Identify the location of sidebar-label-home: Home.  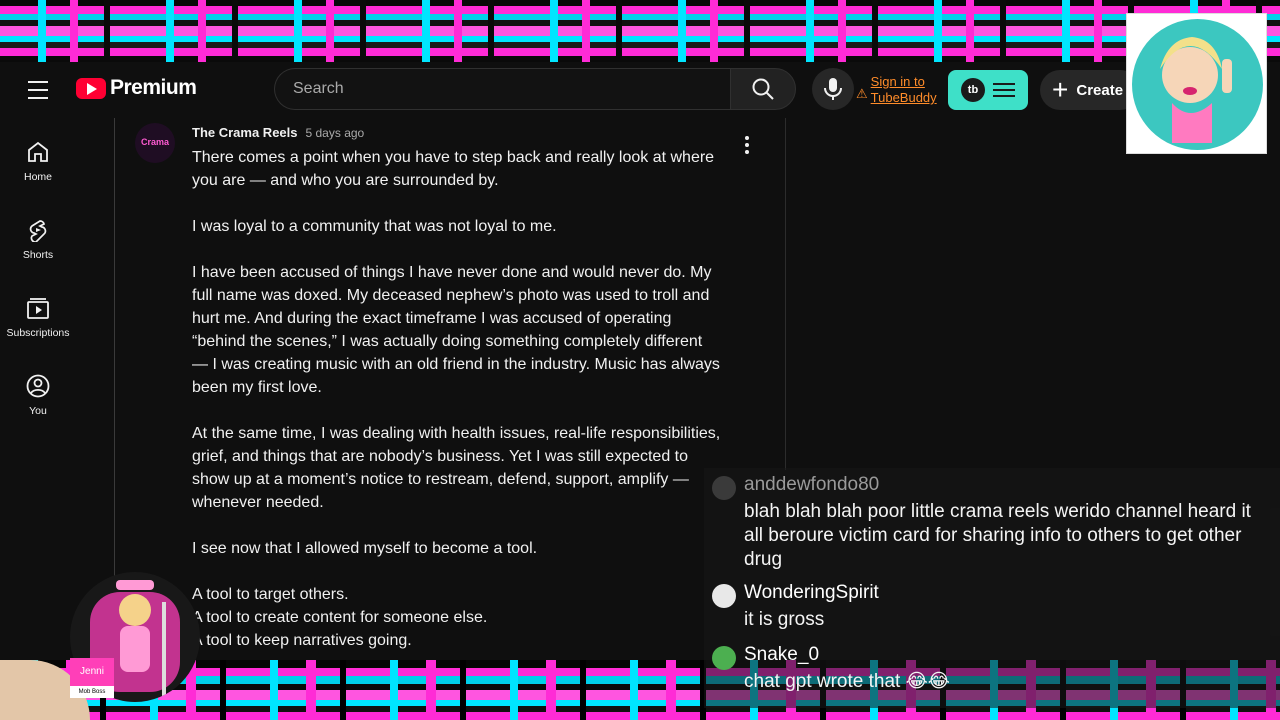
(37, 177).